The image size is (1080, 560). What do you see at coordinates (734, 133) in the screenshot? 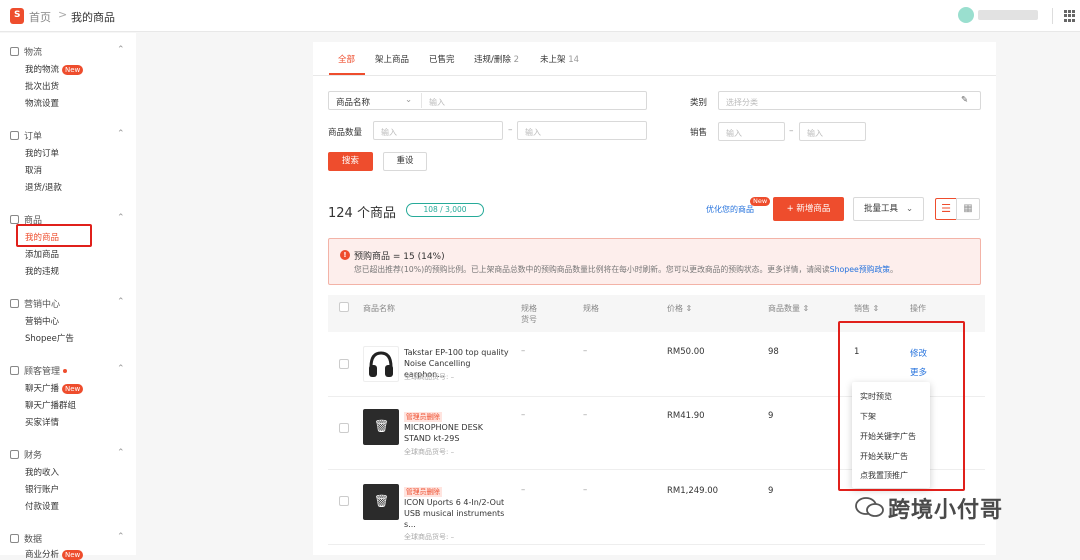
I see `sales-min-placeholder: 输入` at bounding box center [734, 133].